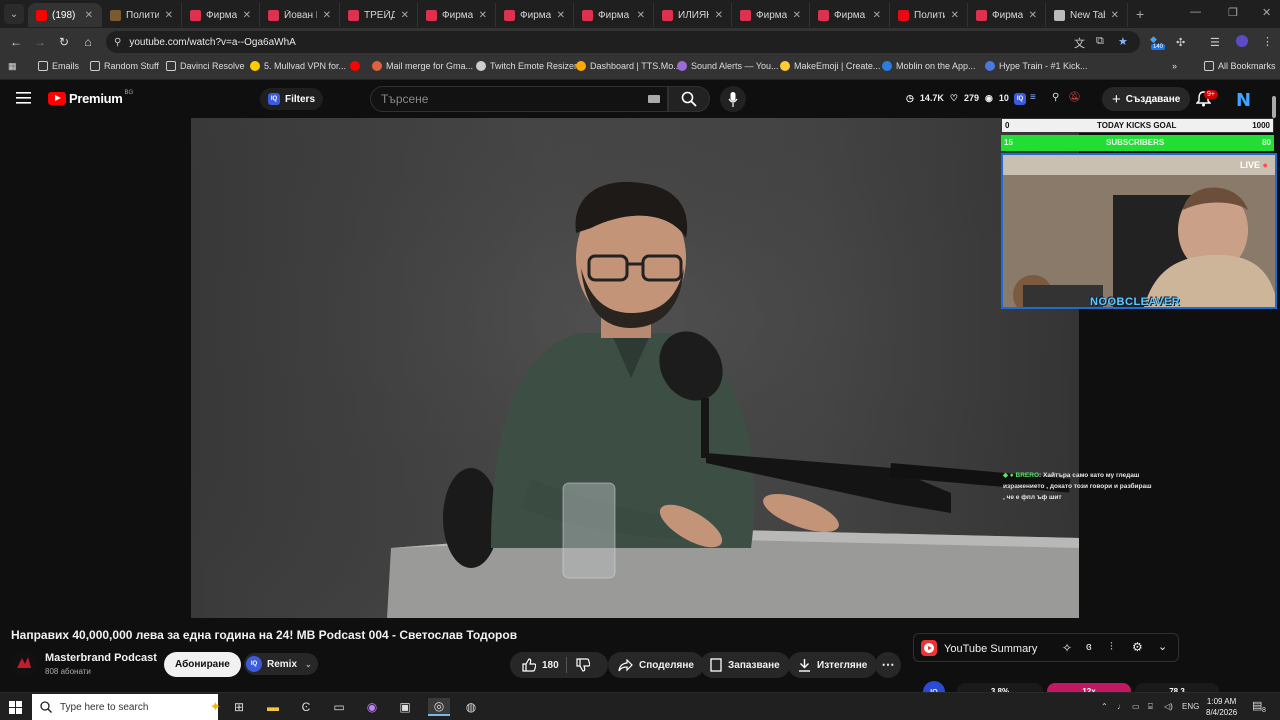  Describe the element at coordinates (1046, 647) in the screenshot. I see `youtube-summary-panel: YouTube Summary ✧ ɞ ⫶ ⚙ ⌄` at that location.